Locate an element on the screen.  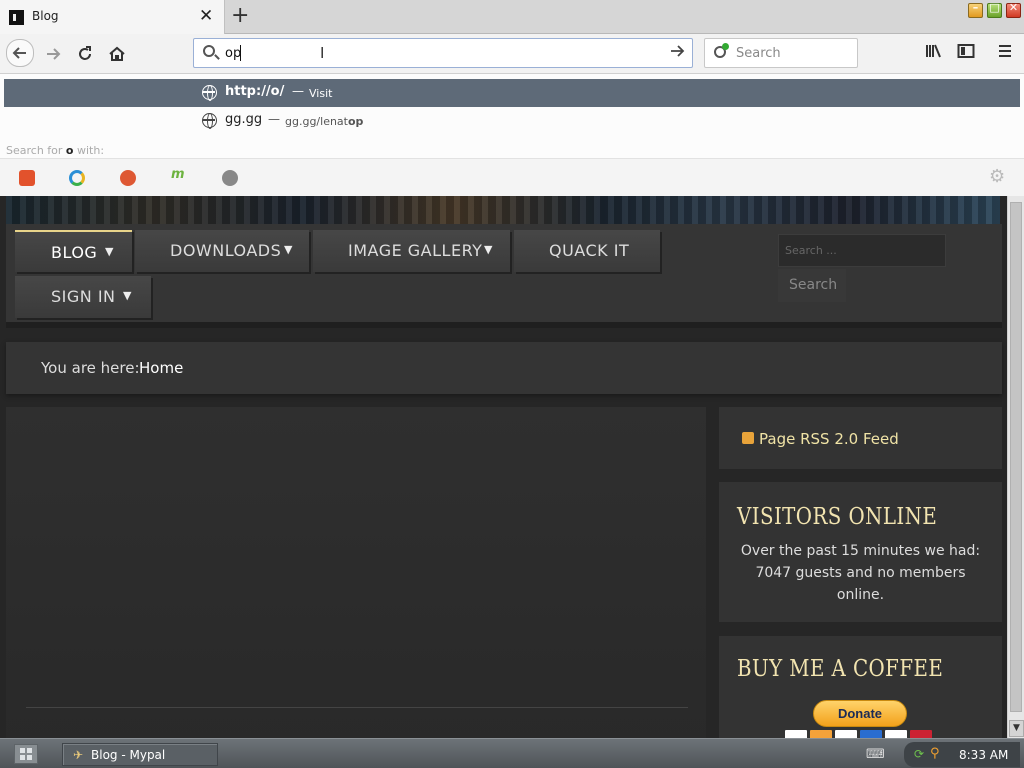
tab-blog: Blog ✕ is located at coordinates (112, 17).